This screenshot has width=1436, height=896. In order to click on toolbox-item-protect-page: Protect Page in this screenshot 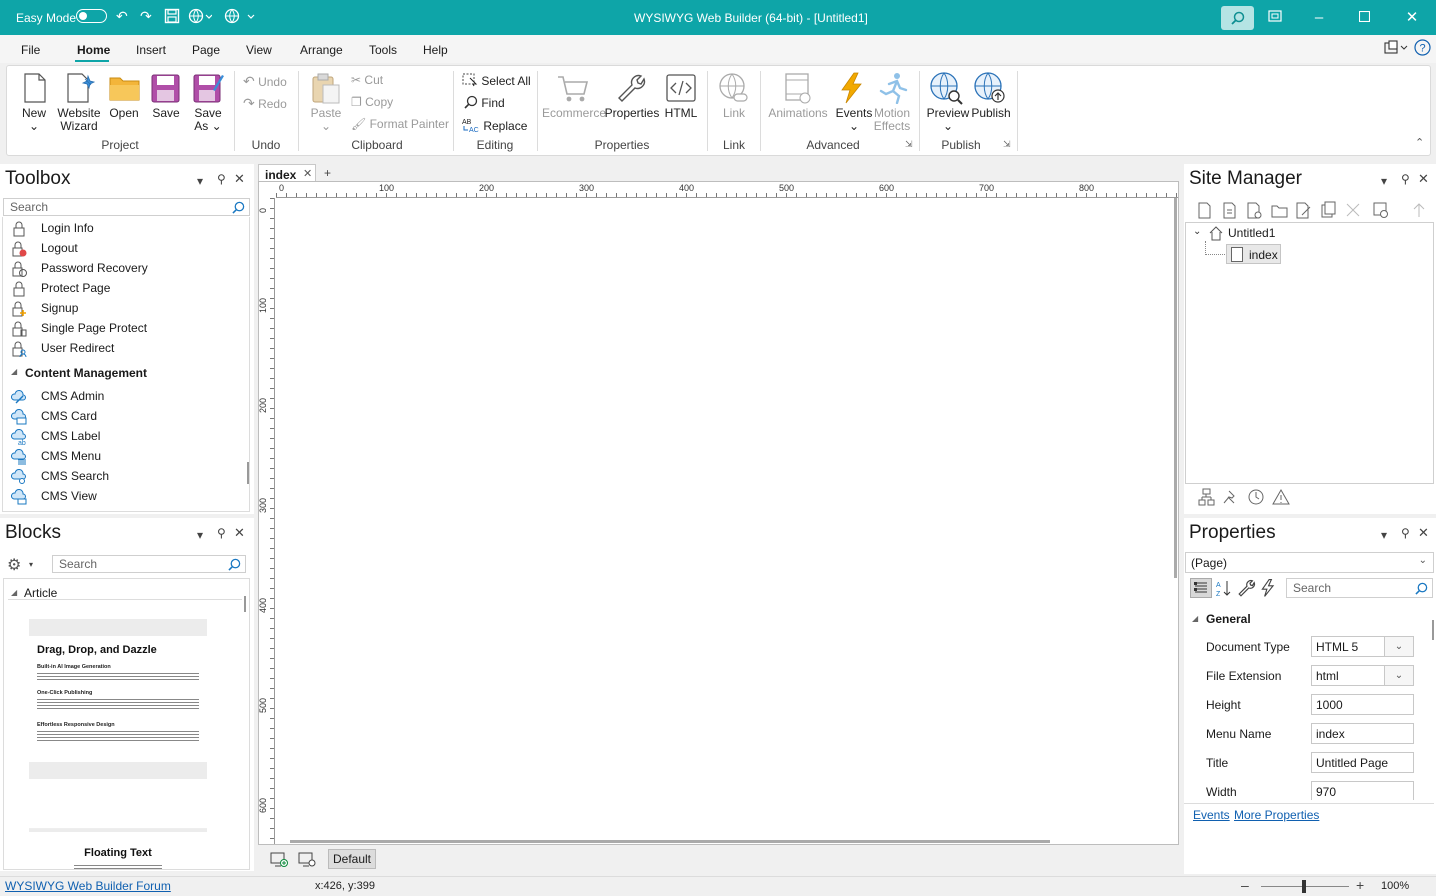, I will do `click(75, 288)`.